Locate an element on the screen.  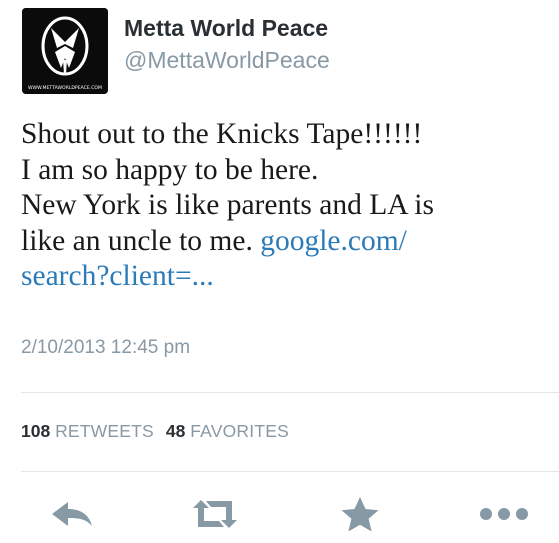
retweets-count: 108 is located at coordinates (36, 431).